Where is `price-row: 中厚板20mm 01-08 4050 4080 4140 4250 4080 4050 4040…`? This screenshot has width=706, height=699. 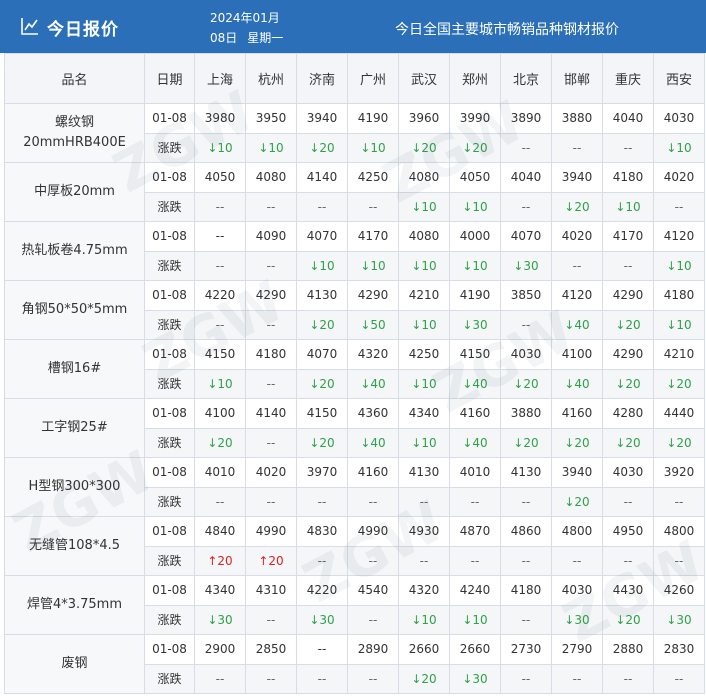 price-row: 中厚板20mm 01-08 4050 4080 4140 4250 4080 4050 4040… is located at coordinates (354, 192).